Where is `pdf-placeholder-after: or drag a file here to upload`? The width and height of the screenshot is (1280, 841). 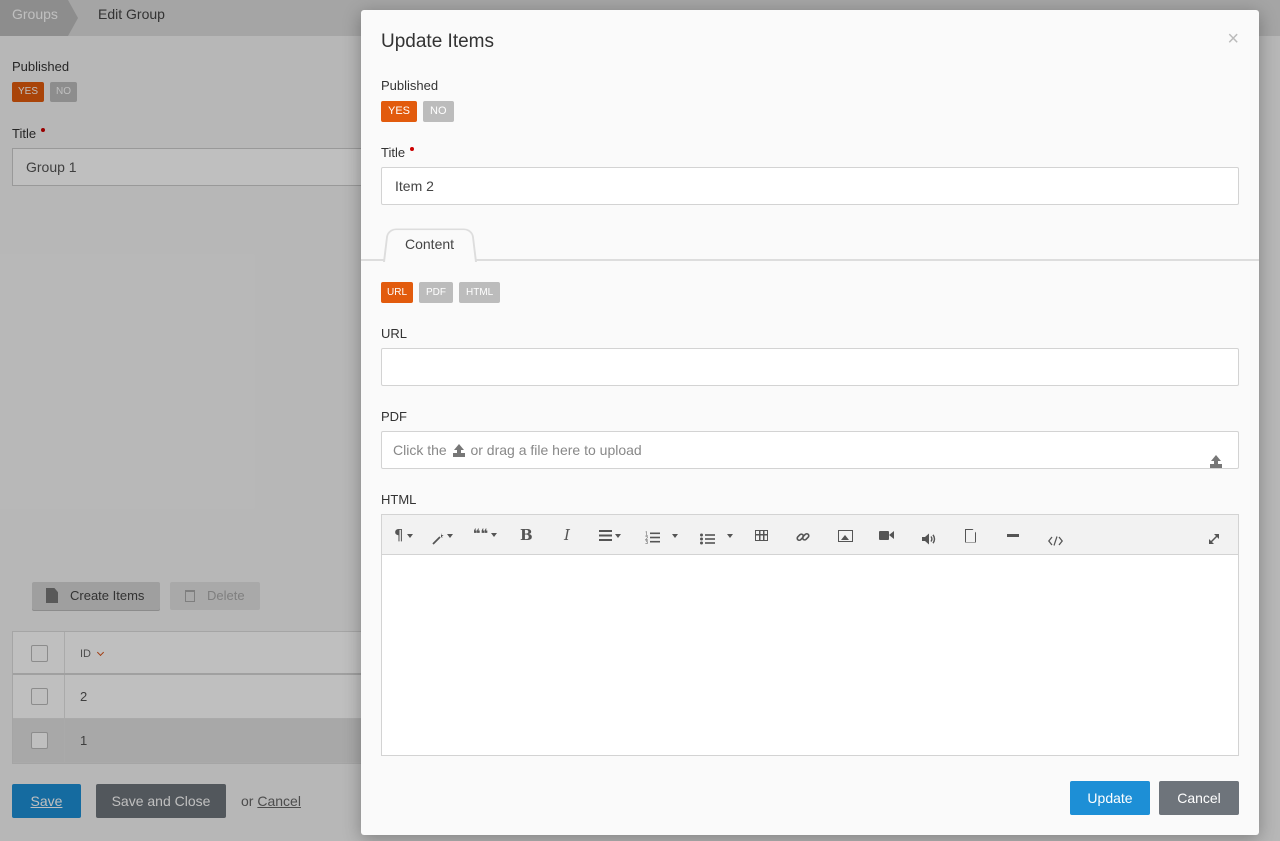 pdf-placeholder-after: or drag a file here to upload is located at coordinates (556, 450).